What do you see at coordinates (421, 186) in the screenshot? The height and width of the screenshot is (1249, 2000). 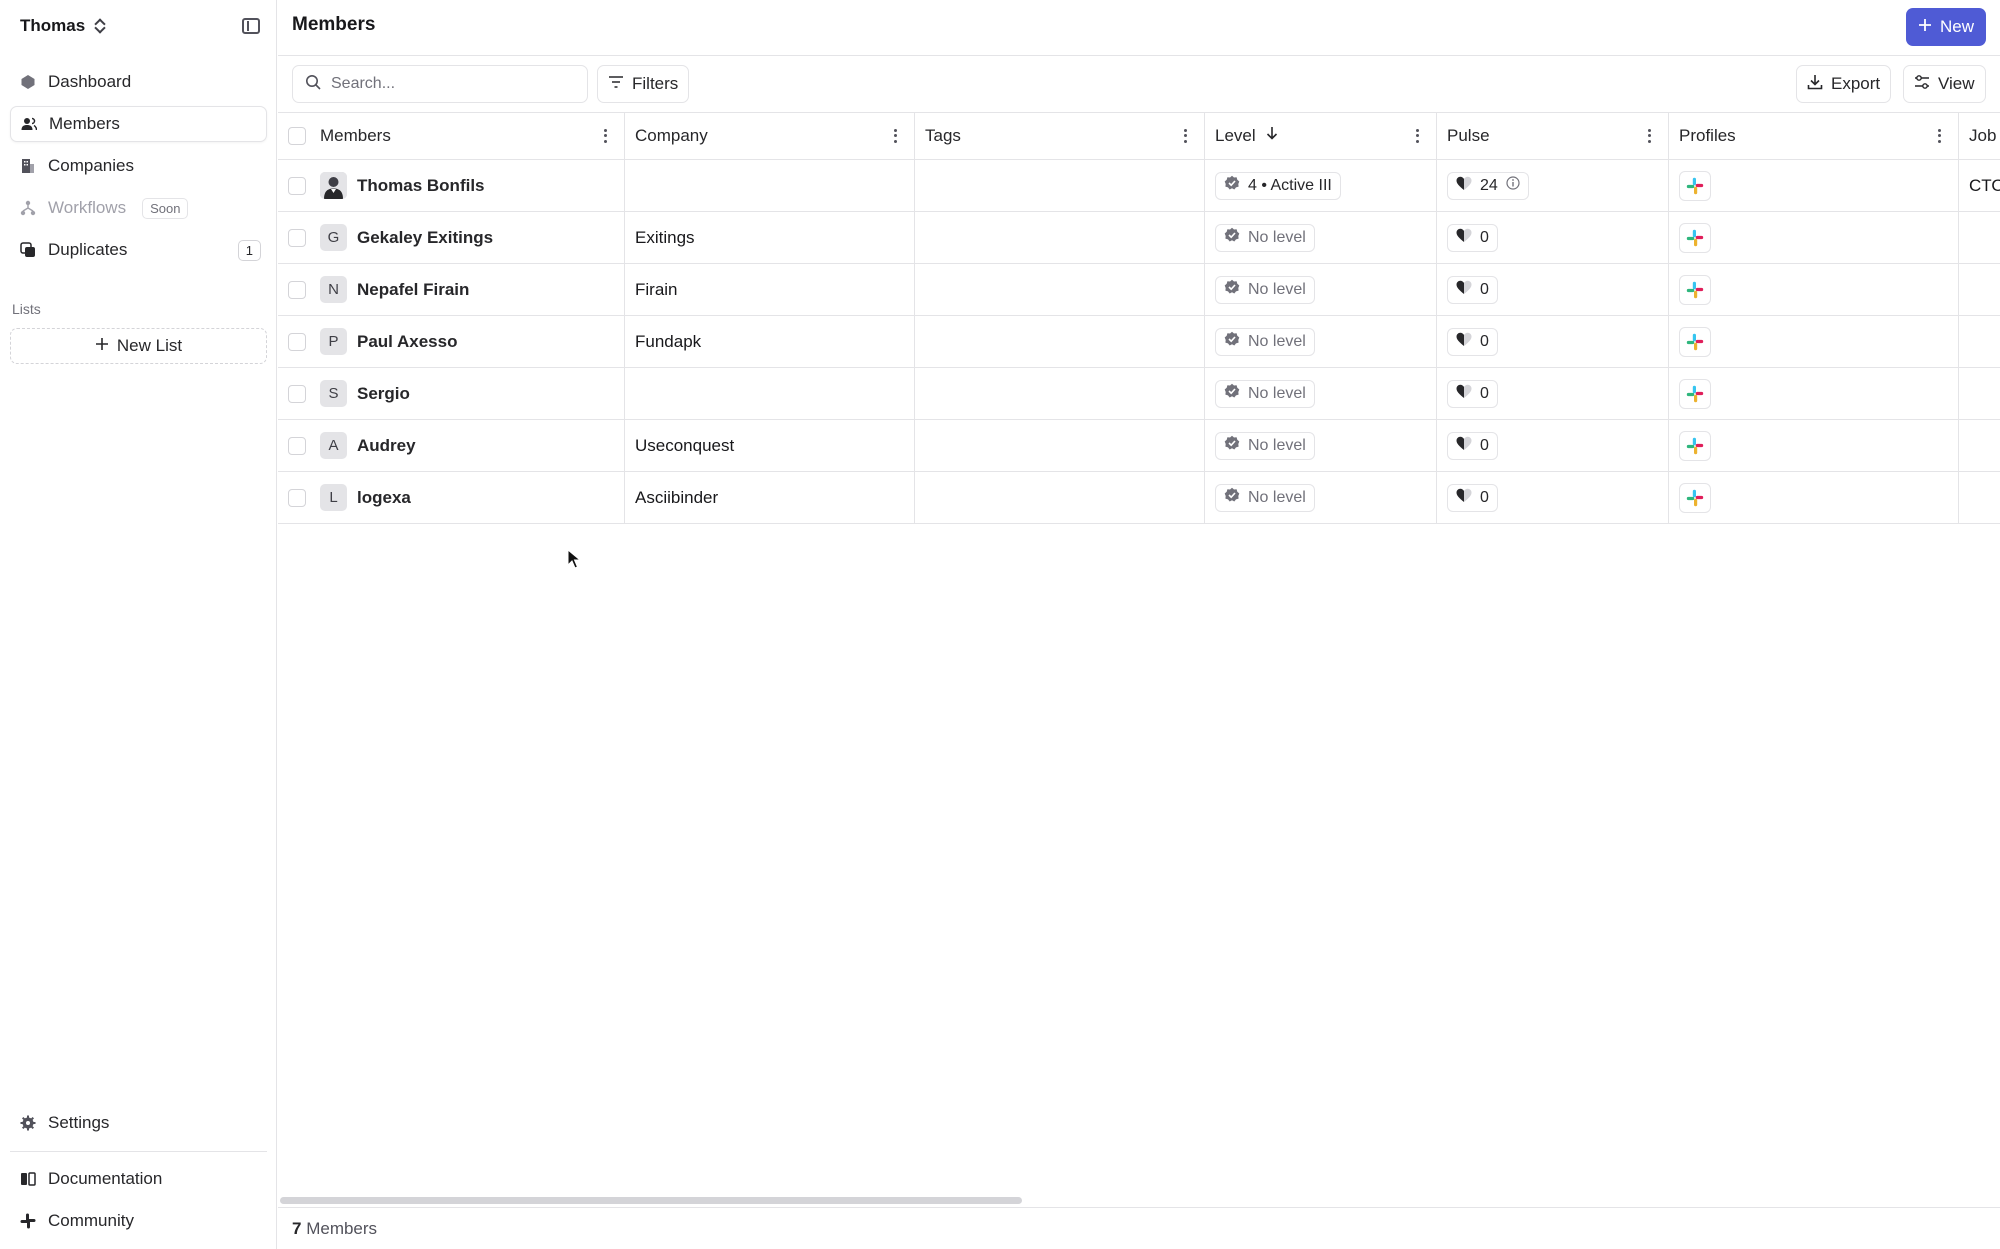 I see `member-name: Thomas Bonfils` at bounding box center [421, 186].